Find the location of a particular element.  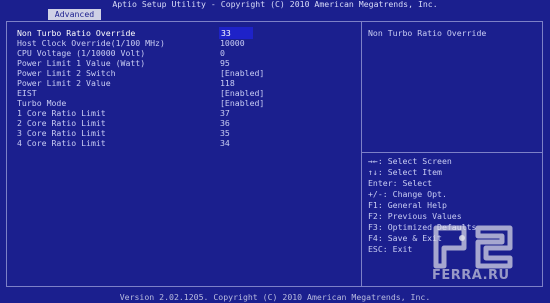

setting-value: 36 is located at coordinates (225, 123).